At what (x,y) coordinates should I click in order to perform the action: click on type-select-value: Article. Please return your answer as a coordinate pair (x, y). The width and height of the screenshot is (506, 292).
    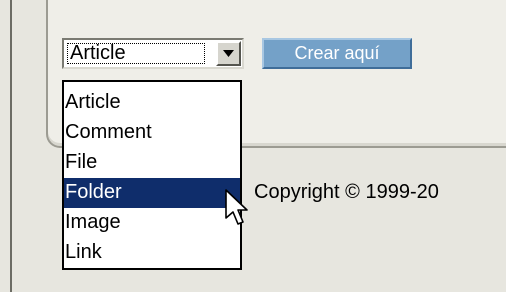
    Looking at the image, I should click on (136, 53).